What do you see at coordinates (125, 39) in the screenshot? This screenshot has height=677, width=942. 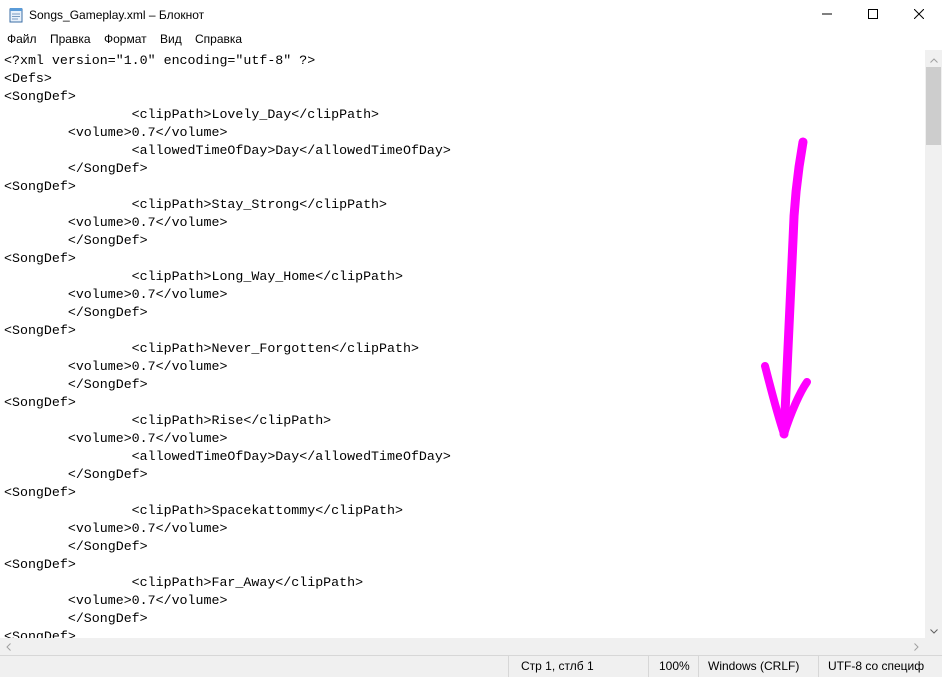 I see `menu-format: Формат` at bounding box center [125, 39].